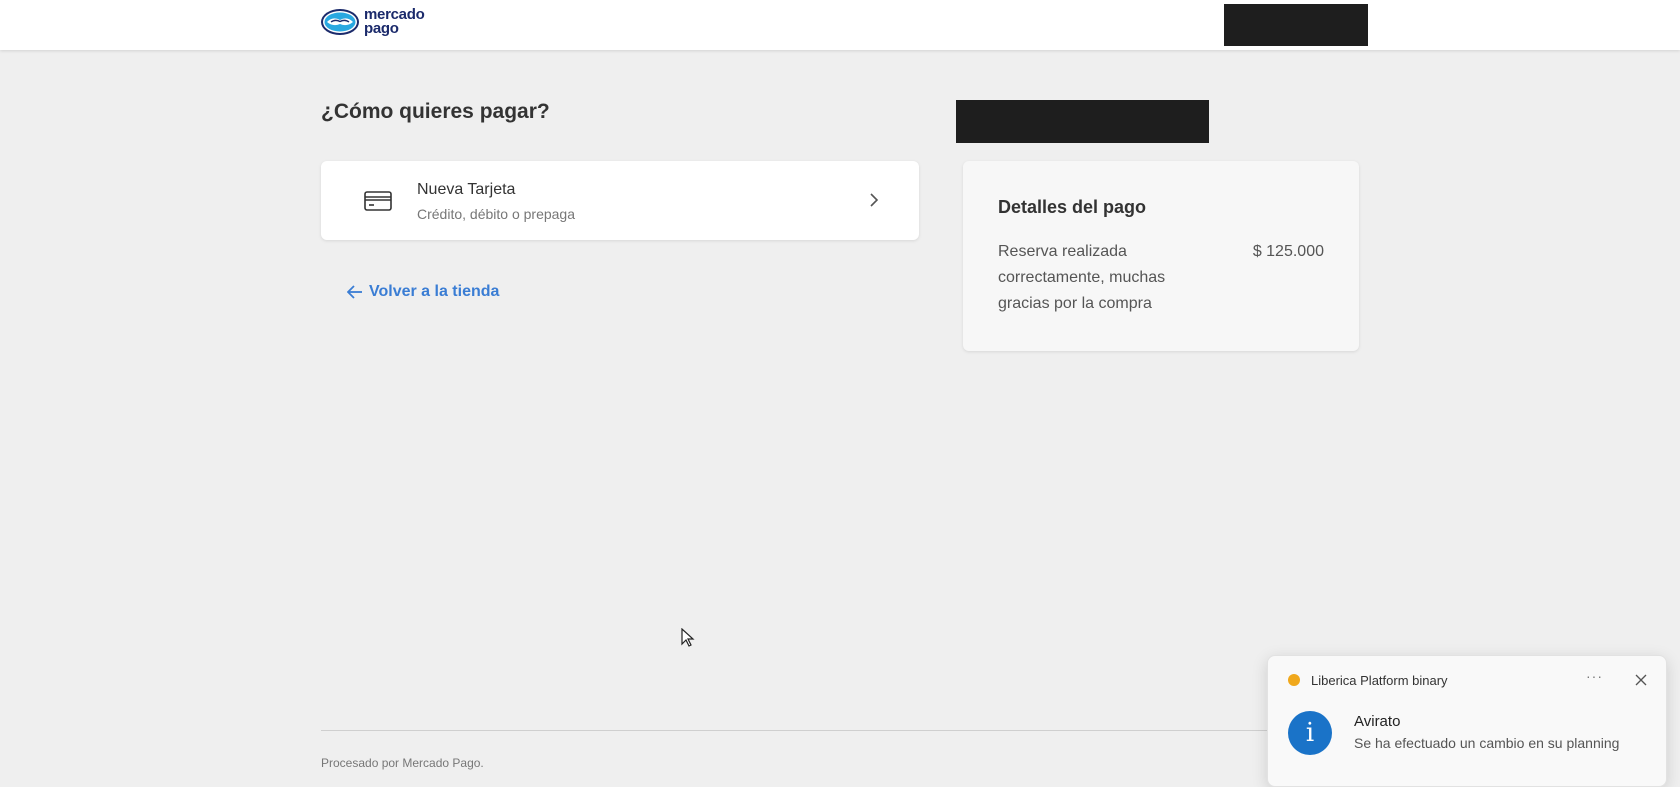 The width and height of the screenshot is (1680, 787). What do you see at coordinates (402, 763) in the screenshot?
I see `footer-processed-by: Procesado por Mercado Pago.` at bounding box center [402, 763].